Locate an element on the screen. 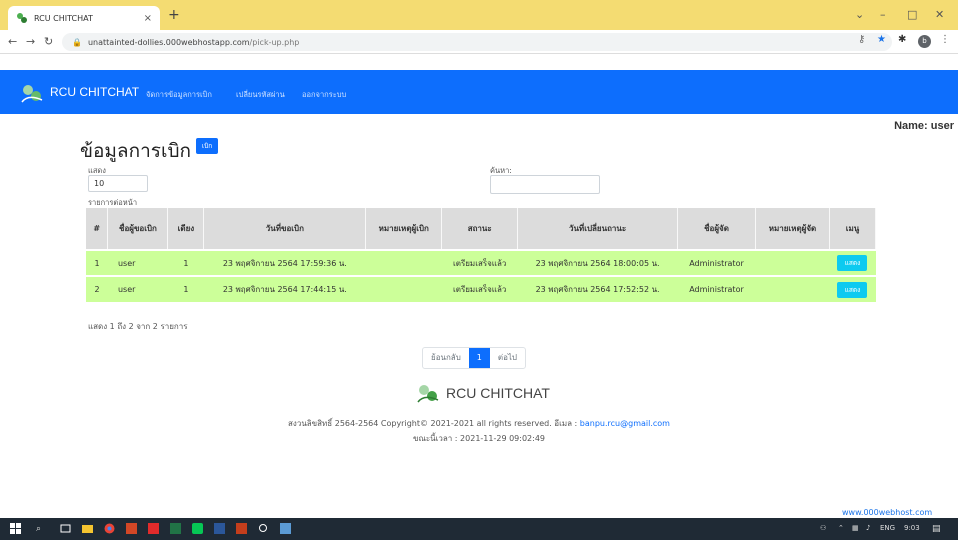  browser-tab-strip: RCU CHITCHAT × + ⌄ – □ ✕ is located at coordinates (479, 15).